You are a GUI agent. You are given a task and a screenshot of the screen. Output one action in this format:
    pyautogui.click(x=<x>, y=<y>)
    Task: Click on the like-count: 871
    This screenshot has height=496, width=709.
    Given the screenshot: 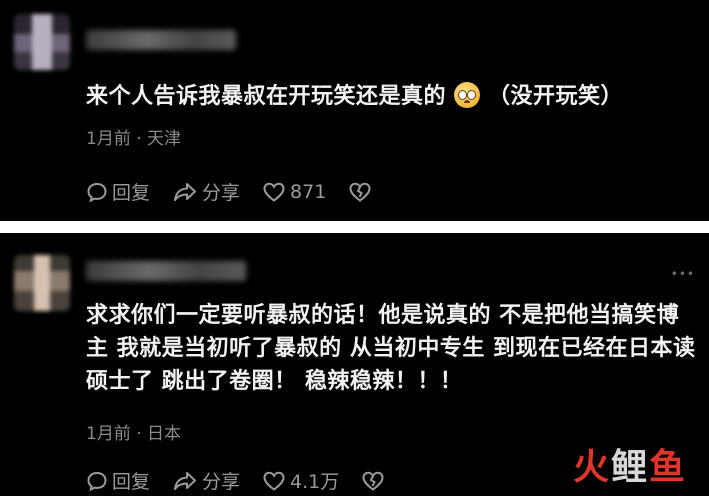 What is the action you would take?
    pyautogui.click(x=308, y=191)
    